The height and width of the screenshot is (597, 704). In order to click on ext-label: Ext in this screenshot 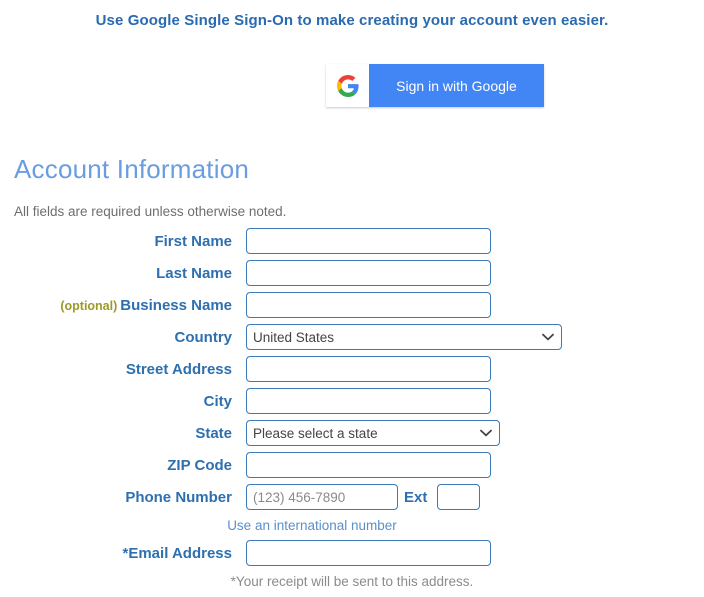, I will do `click(416, 497)`.